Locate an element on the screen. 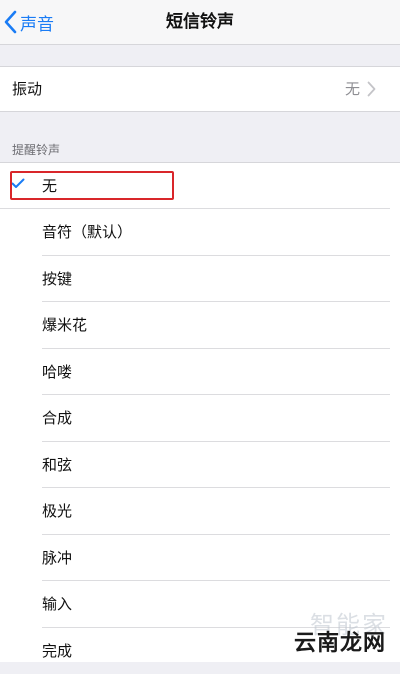 This screenshot has height=674, width=400. tone-row: 合成 is located at coordinates (200, 418).